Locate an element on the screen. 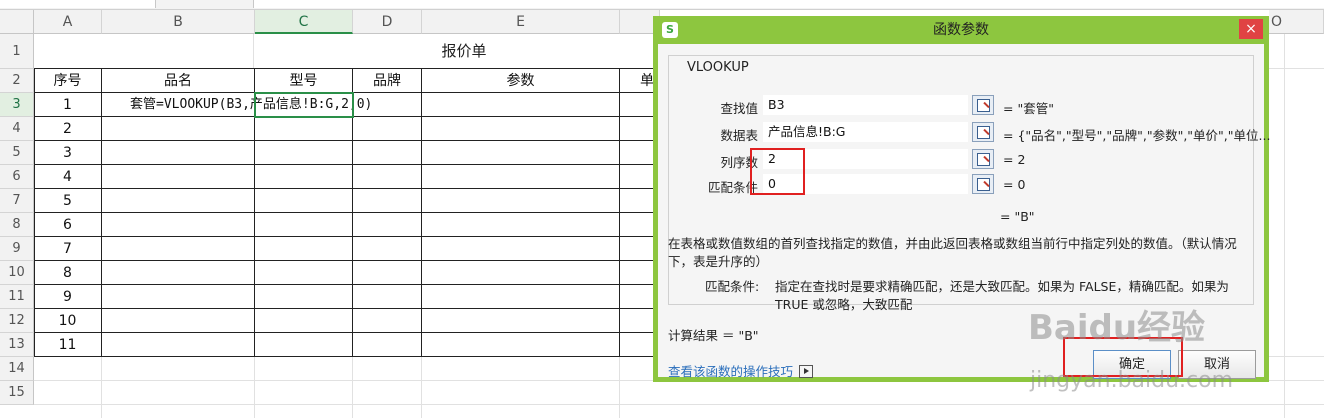 This screenshot has height=418, width=1324. serial-cell: 8 is located at coordinates (68, 273).